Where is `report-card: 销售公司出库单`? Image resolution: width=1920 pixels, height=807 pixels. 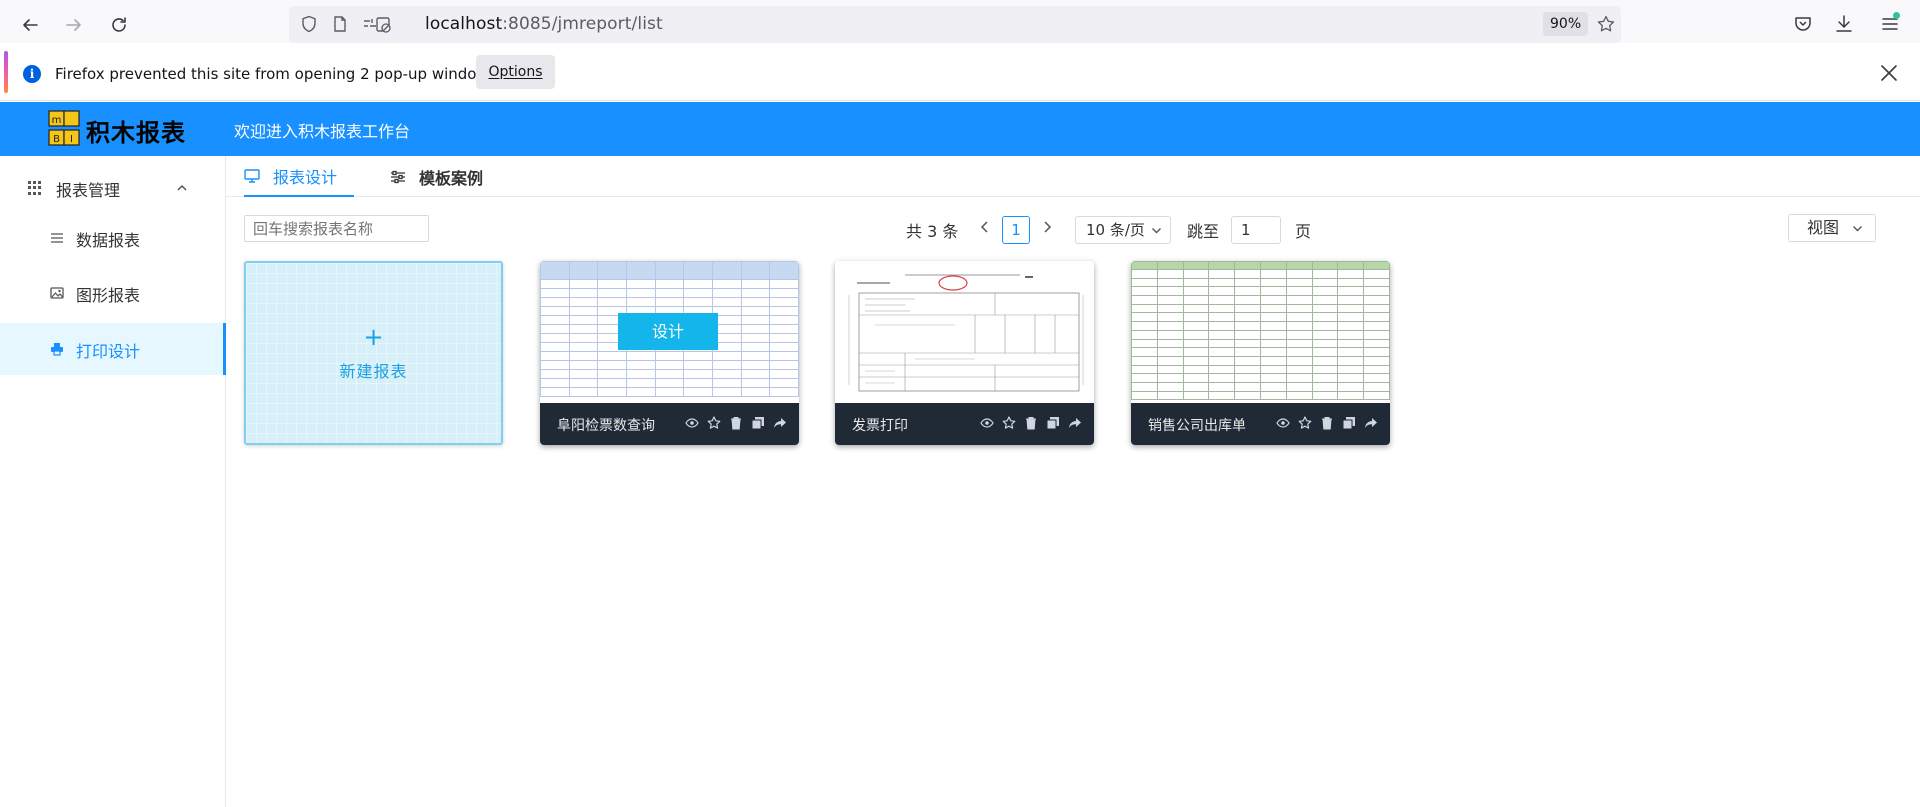
report-card: 销售公司出库单 is located at coordinates (1260, 353).